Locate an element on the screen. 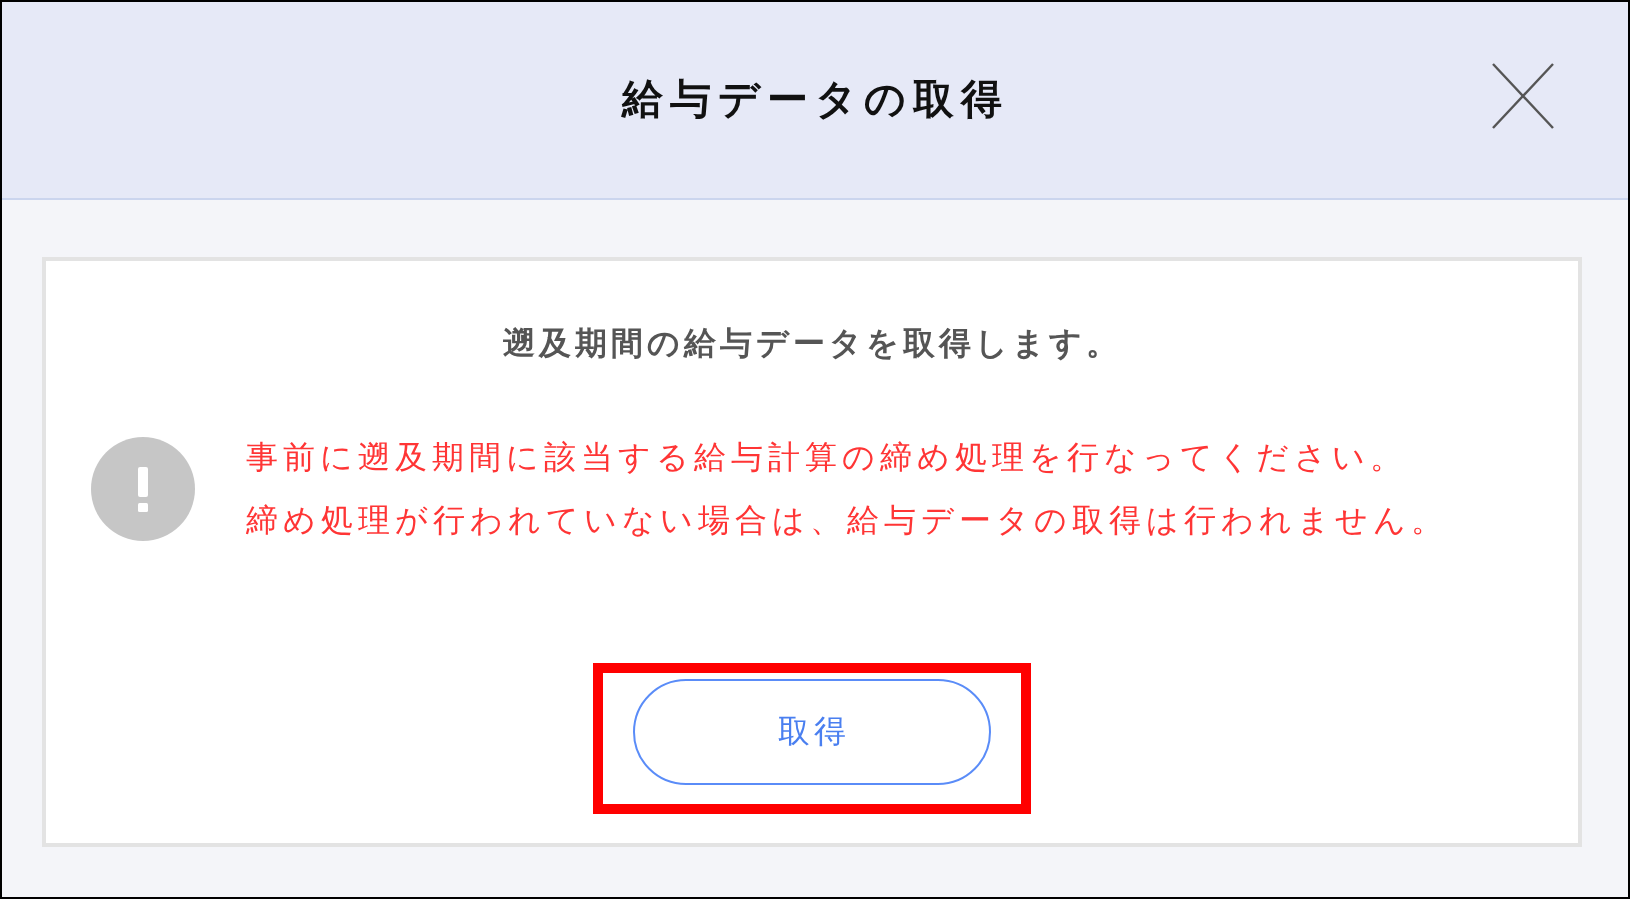 This screenshot has width=1630, height=899. dialog-title: 給与データの取得 is located at coordinates (815, 100).